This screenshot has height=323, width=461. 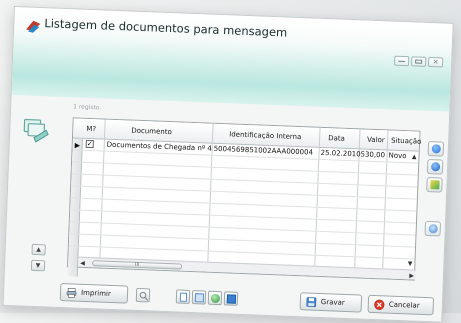 What do you see at coordinates (311, 301) in the screenshot?
I see `save-icon` at bounding box center [311, 301].